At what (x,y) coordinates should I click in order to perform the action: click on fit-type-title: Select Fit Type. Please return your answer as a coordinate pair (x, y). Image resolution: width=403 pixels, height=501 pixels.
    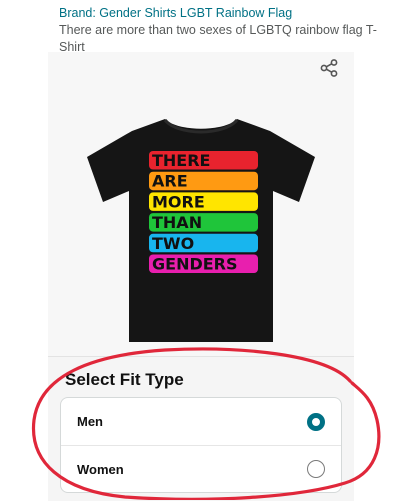
    Looking at the image, I should click on (124, 379).